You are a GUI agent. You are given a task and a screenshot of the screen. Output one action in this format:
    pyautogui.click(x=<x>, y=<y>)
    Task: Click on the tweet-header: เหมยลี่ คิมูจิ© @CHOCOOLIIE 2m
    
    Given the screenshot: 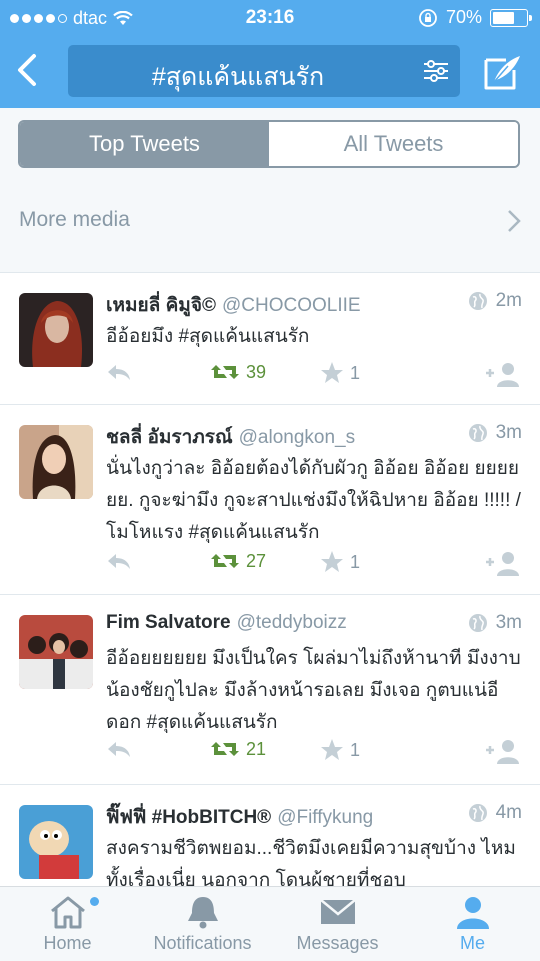 What is the action you would take?
    pyautogui.click(x=314, y=304)
    